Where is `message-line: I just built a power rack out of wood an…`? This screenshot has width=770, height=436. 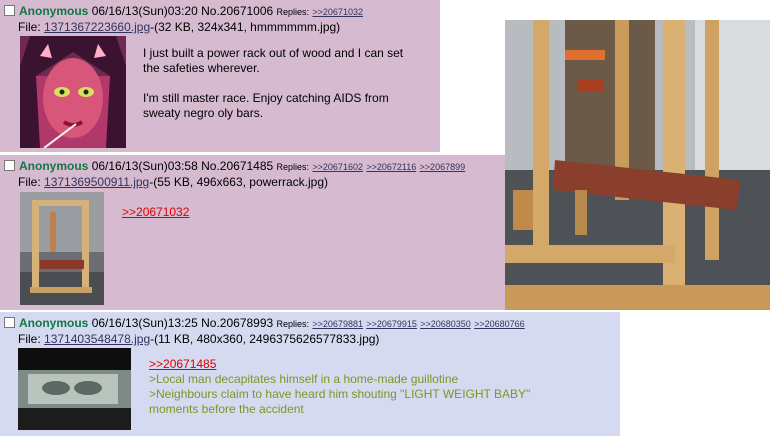 message-line: I just built a power rack out of wood an… is located at coordinates (273, 53).